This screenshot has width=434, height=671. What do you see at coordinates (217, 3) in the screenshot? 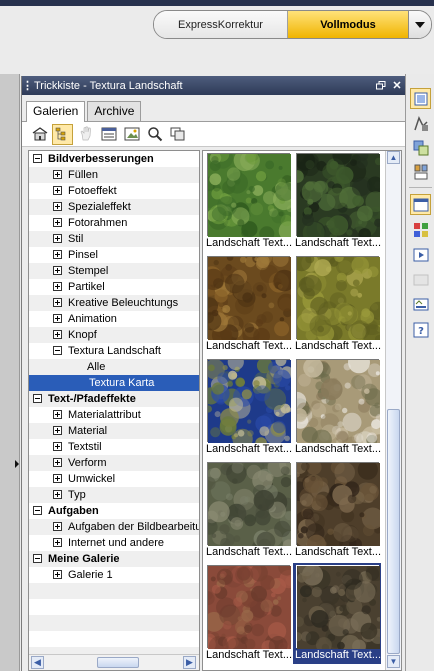
I see `window-top-strip` at bounding box center [217, 3].